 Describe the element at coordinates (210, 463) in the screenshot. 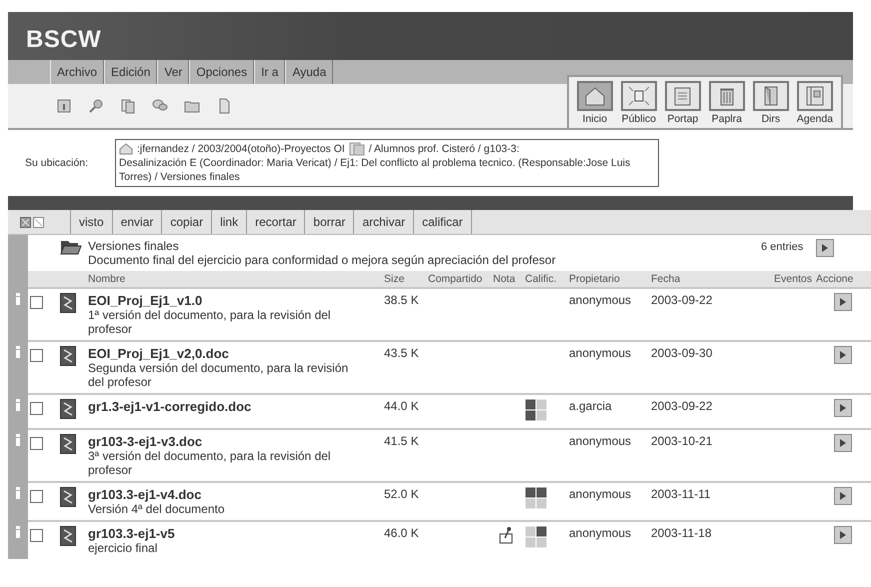

I see `file-description: 3ª versión del documento, para la revisión del profesor` at that location.